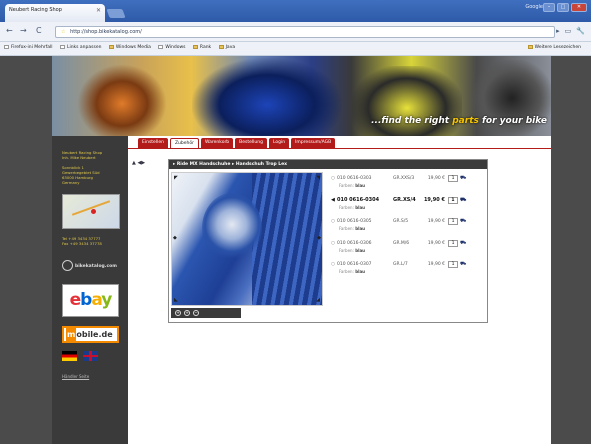 The width and height of the screenshot is (591, 444). I want to click on tab-strip: Neubert Racing Shop ✕ Google – □ ✕, so click(295, 11).